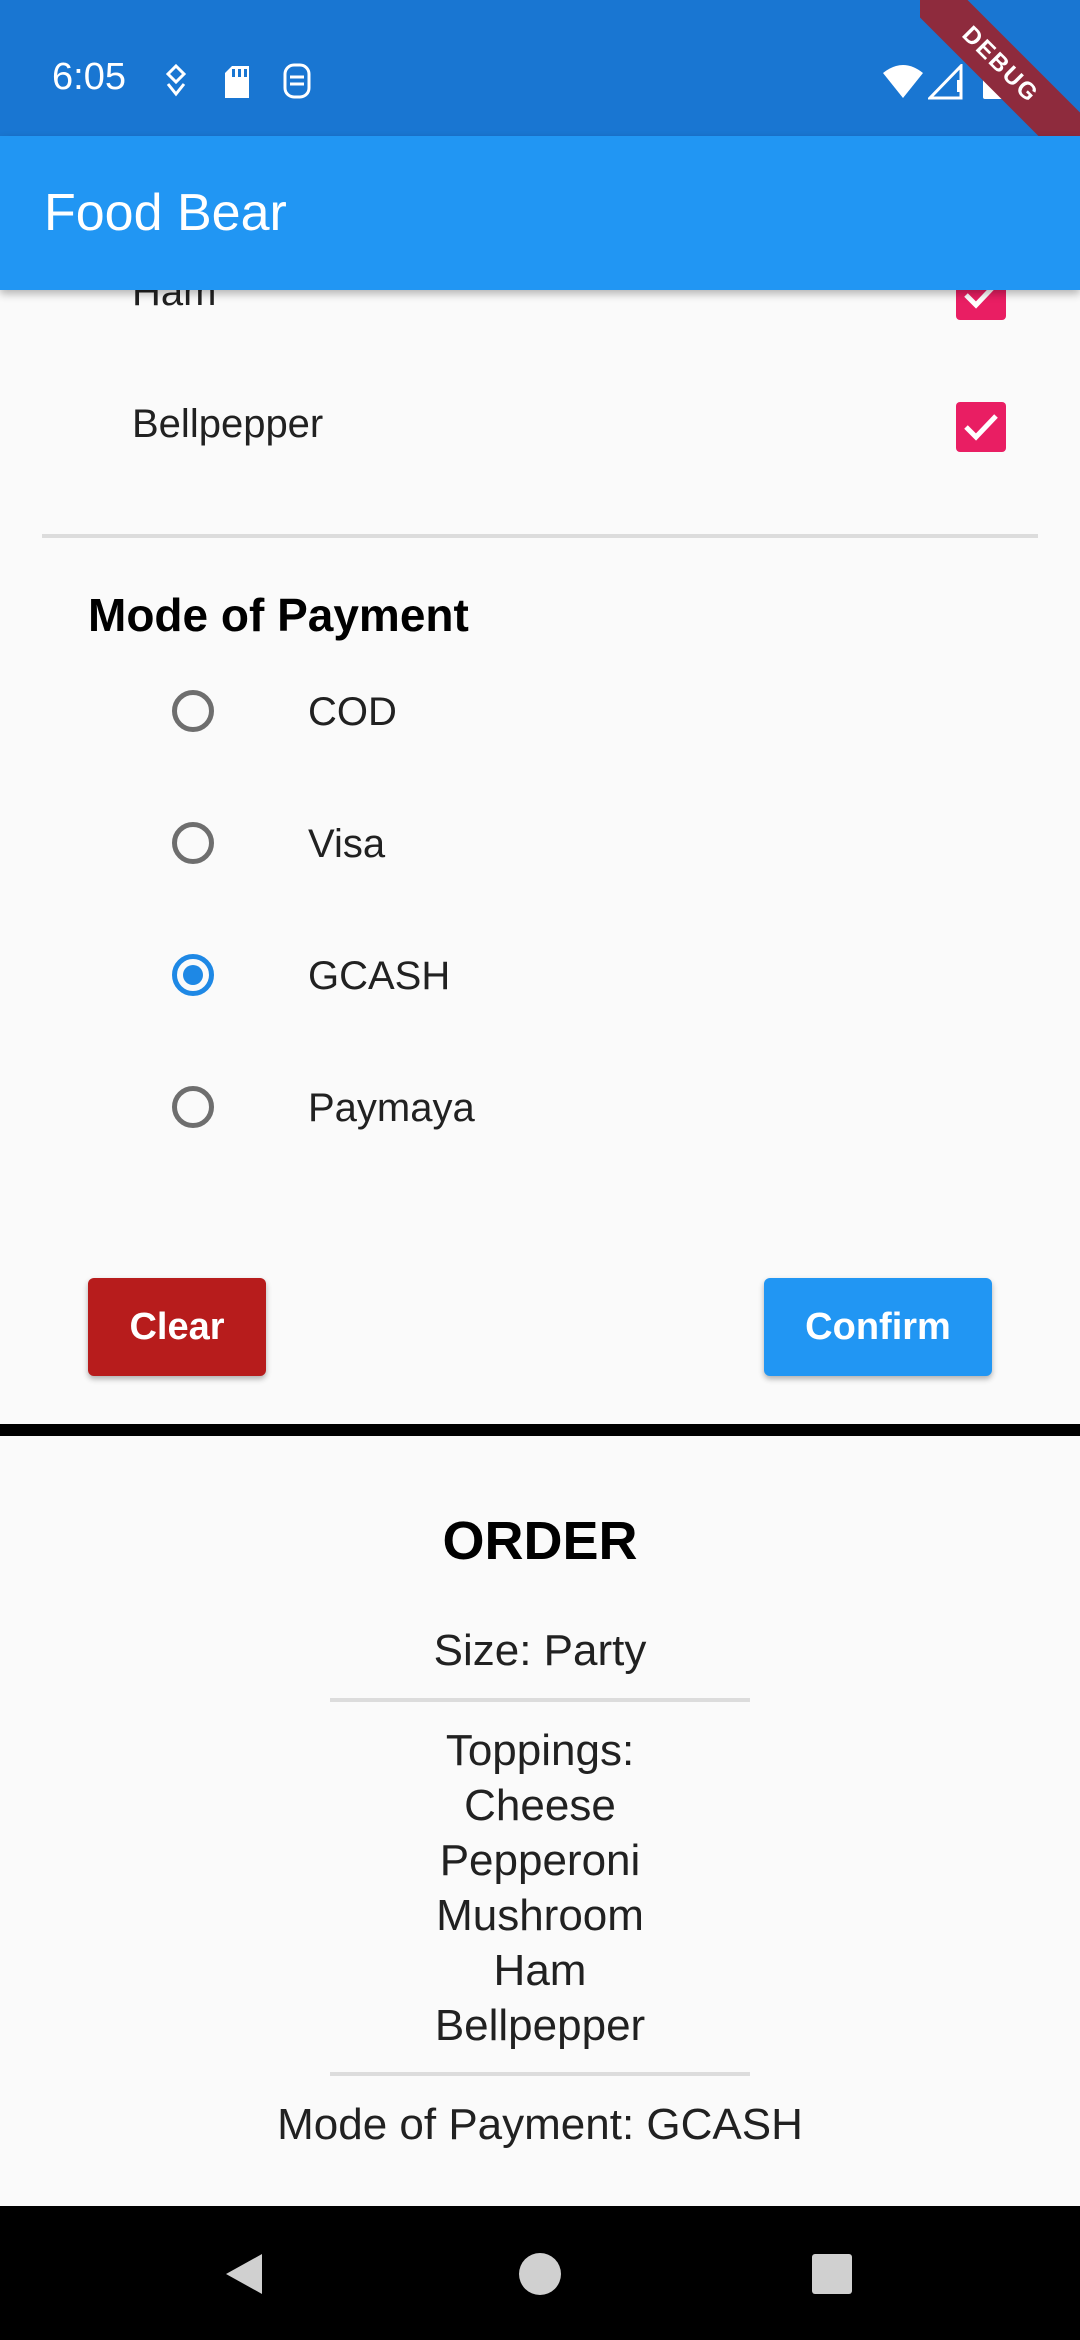 This screenshot has width=1080, height=2340. Describe the element at coordinates (174, 302) in the screenshot. I see `topping-label: Ham` at that location.